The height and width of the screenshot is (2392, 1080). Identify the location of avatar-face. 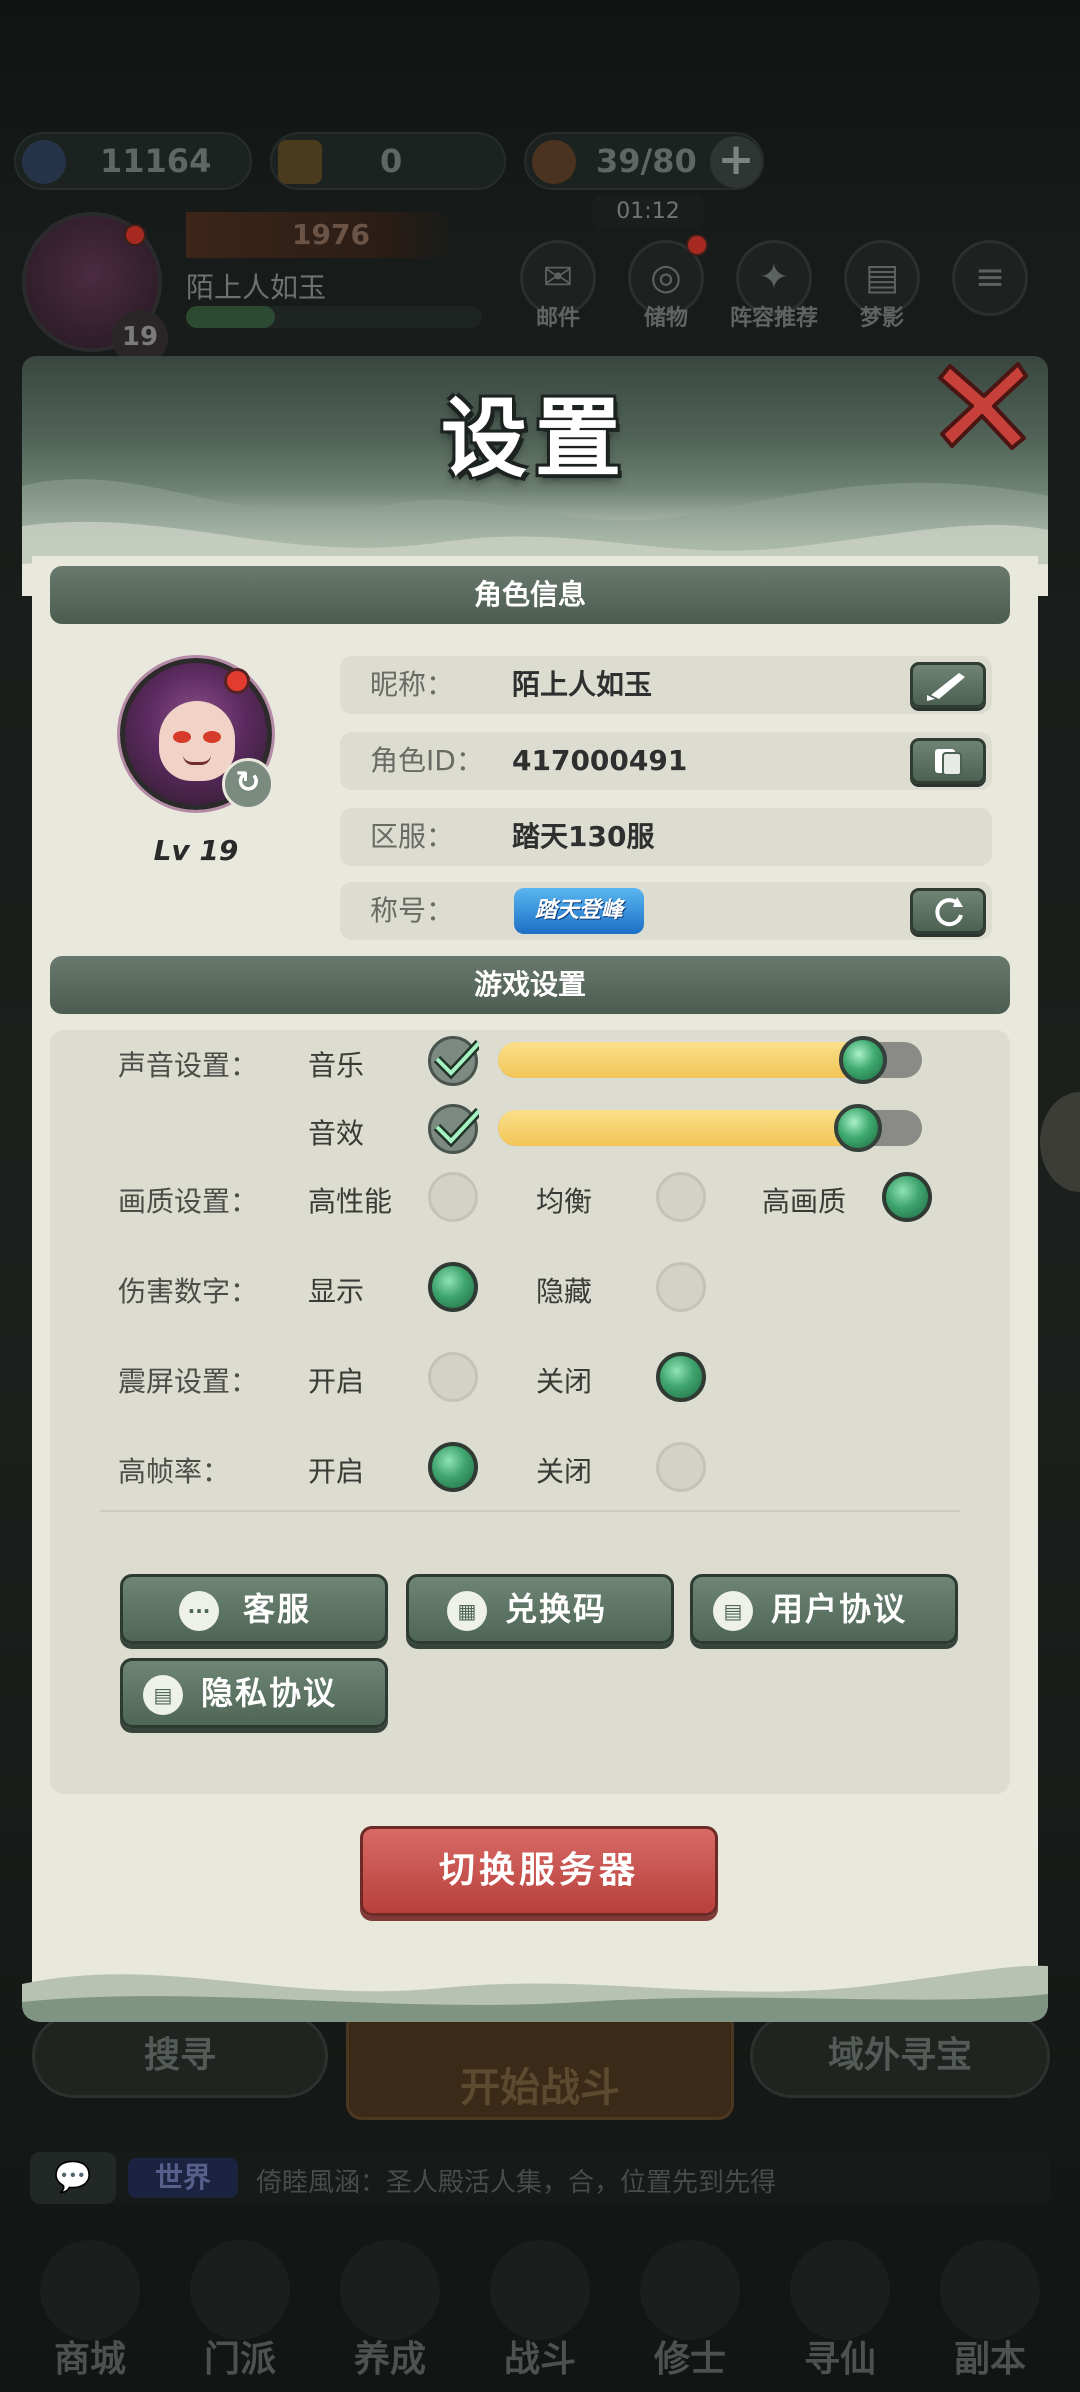
(197, 741).